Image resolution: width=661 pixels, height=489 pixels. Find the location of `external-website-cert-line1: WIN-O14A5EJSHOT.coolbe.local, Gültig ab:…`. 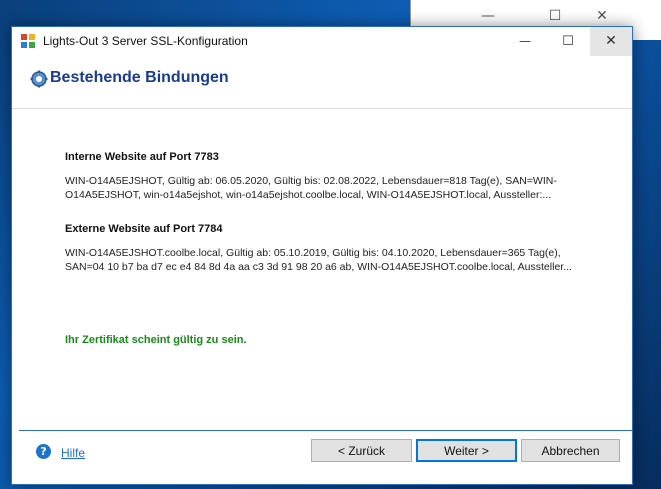

external-website-cert-line1: WIN-O14A5EJSHOT.coolbe.local, Gültig ab:… is located at coordinates (313, 253).